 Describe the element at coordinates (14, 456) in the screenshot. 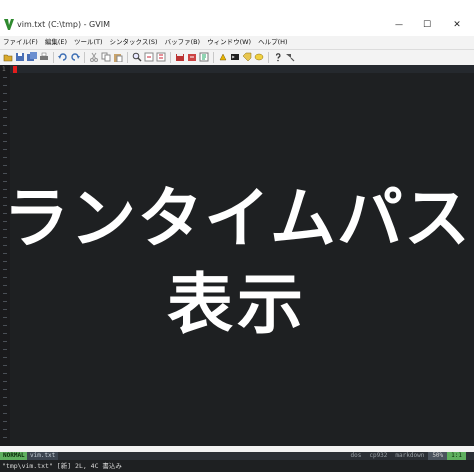

I see `mode-indicator: NORMAL` at that location.